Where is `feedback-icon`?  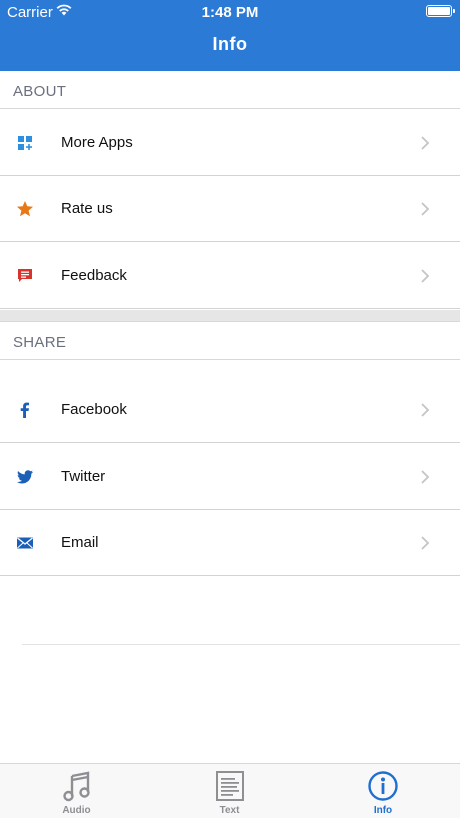
feedback-icon is located at coordinates (25, 275).